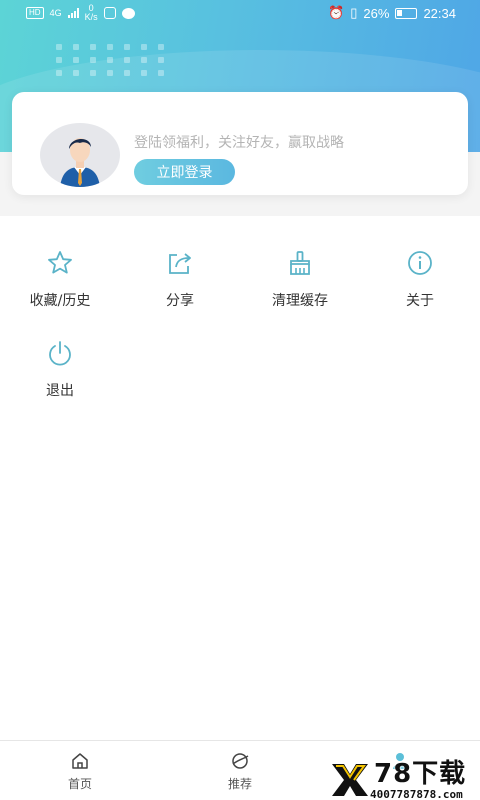 The width and height of the screenshot is (480, 800). I want to click on watermark: 78下载 4007787878.com, so click(405, 780).